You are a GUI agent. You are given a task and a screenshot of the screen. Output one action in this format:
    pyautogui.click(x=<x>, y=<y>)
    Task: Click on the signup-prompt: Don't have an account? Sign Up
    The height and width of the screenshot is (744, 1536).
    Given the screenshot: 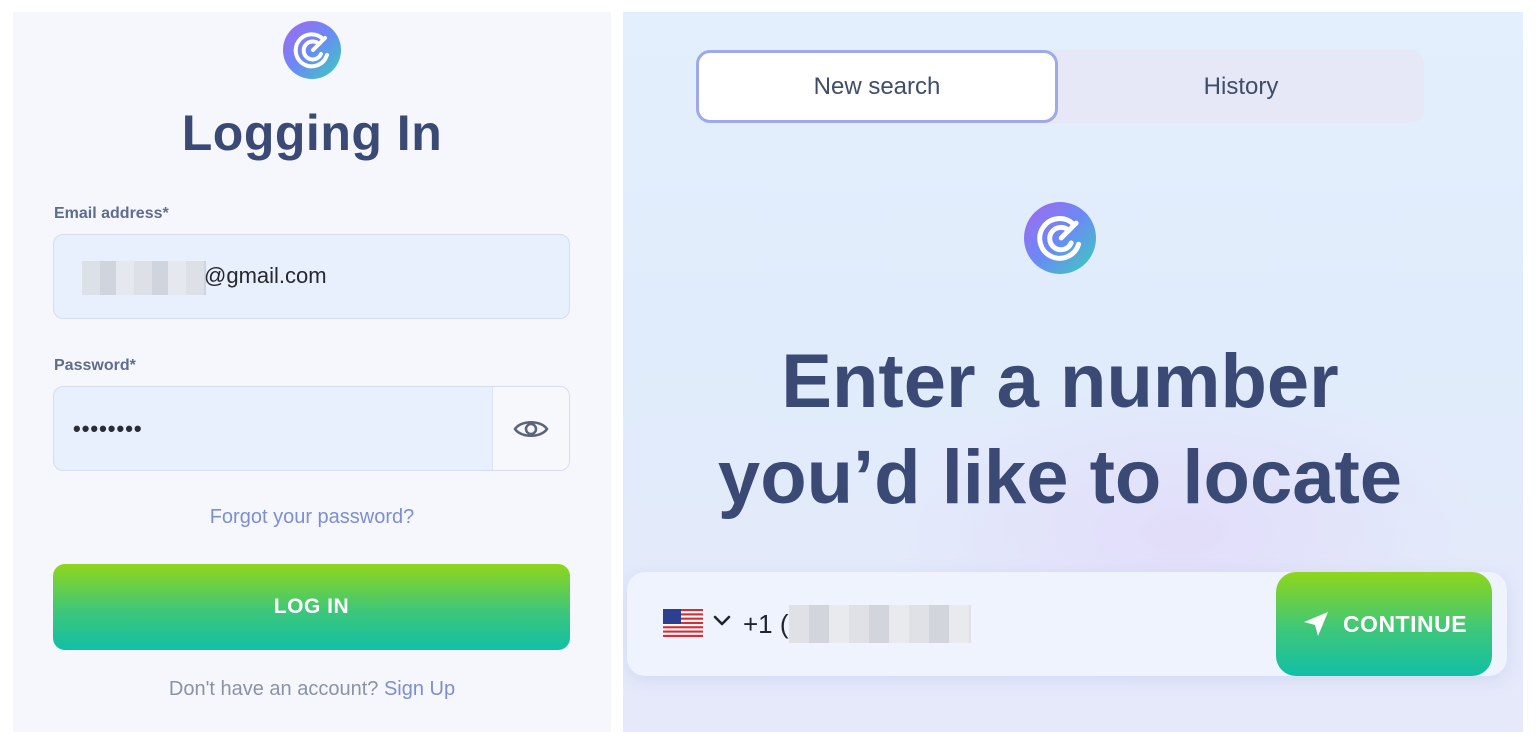 What is the action you would take?
    pyautogui.click(x=312, y=689)
    